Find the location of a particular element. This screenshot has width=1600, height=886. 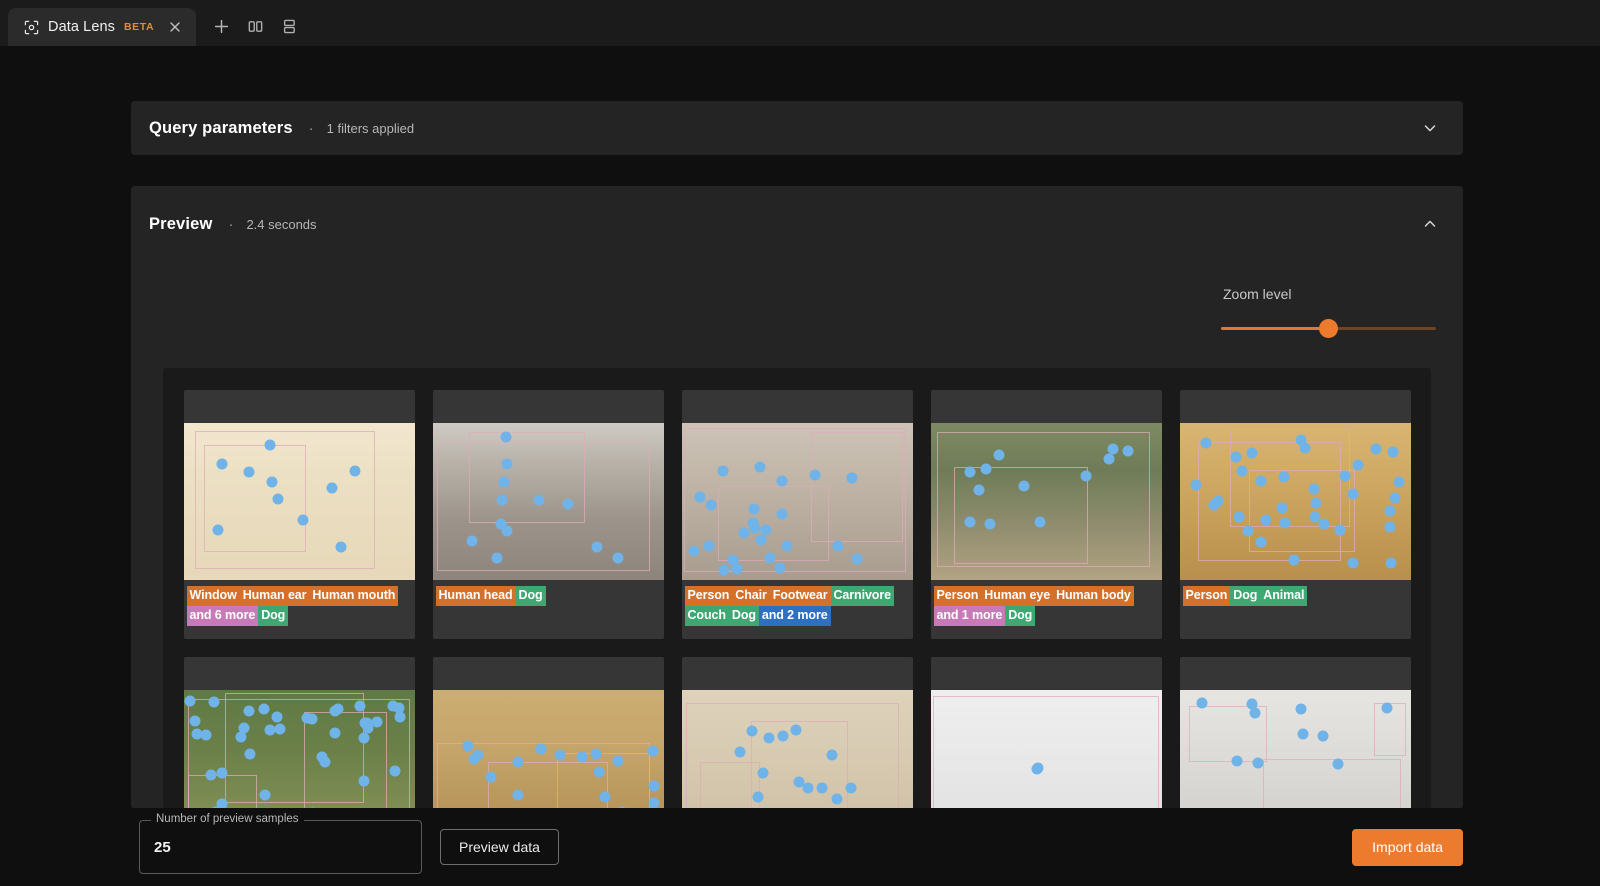

preview-data-button: Preview data is located at coordinates (499, 847).